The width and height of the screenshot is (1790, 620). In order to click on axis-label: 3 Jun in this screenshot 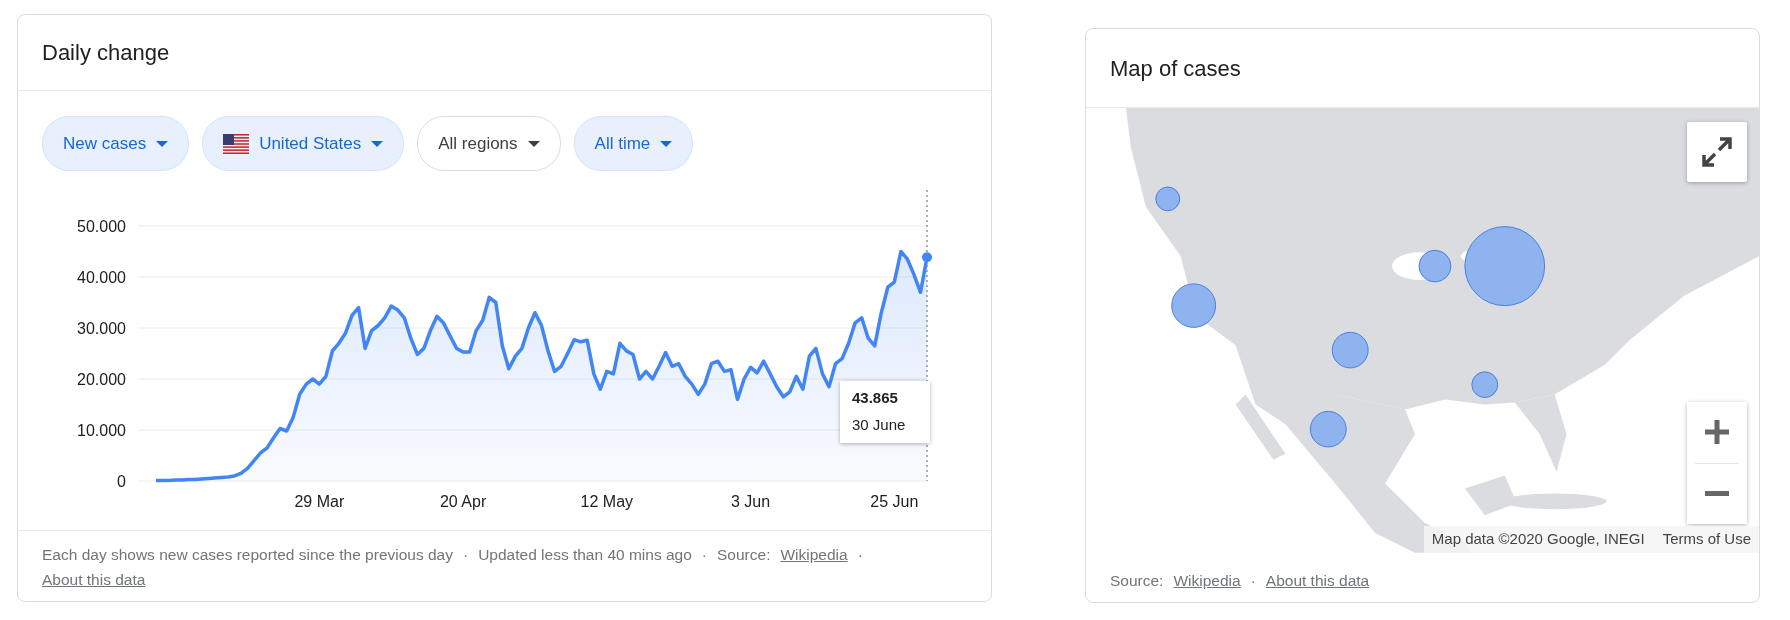, I will do `click(751, 501)`.